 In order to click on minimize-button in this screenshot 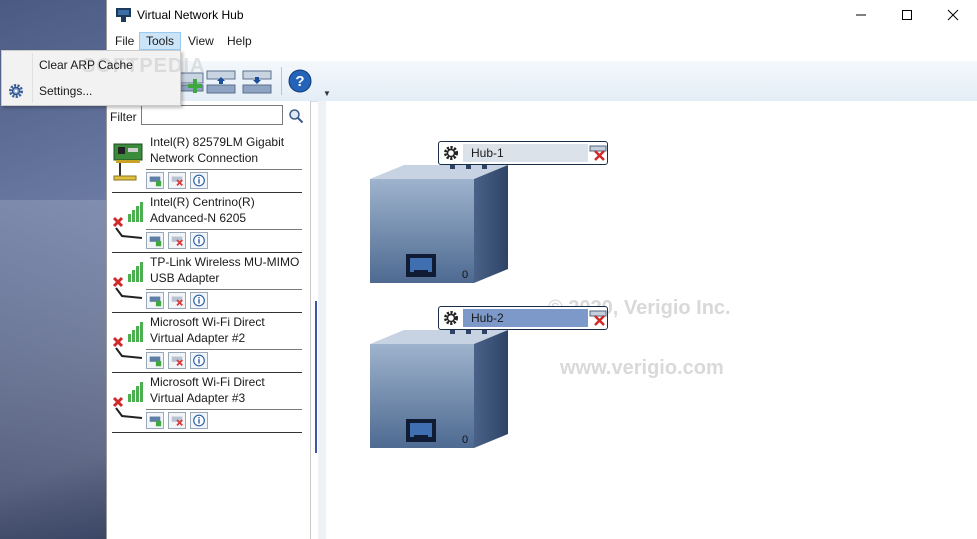, I will do `click(861, 15)`.